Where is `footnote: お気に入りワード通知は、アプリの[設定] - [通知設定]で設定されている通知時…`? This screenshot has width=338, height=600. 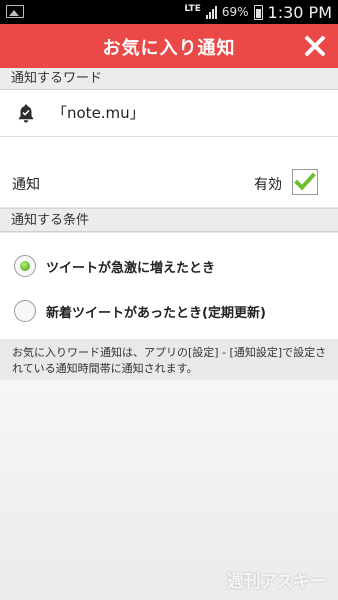 footnote: お気に入りワード通知は、アプリの[設定] - [通知設定]で設定されている通知時… is located at coordinates (169, 360).